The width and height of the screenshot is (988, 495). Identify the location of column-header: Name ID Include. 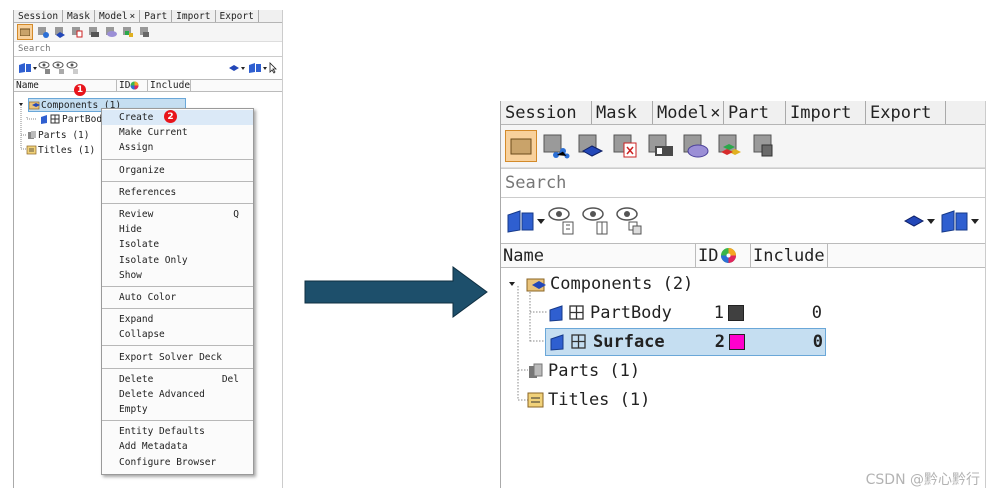
(743, 255).